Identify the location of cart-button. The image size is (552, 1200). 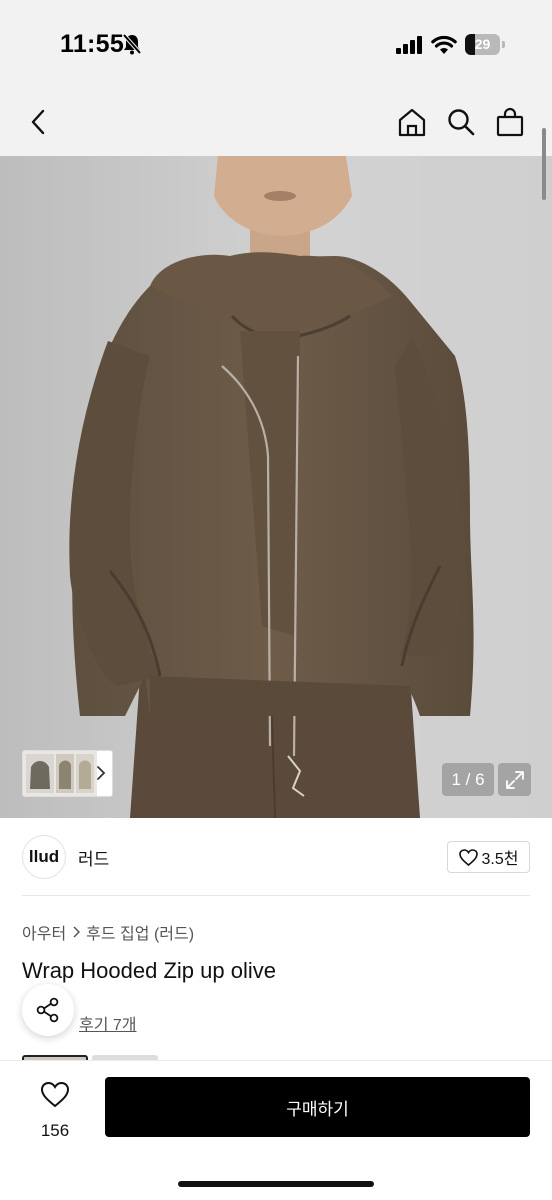
(510, 122).